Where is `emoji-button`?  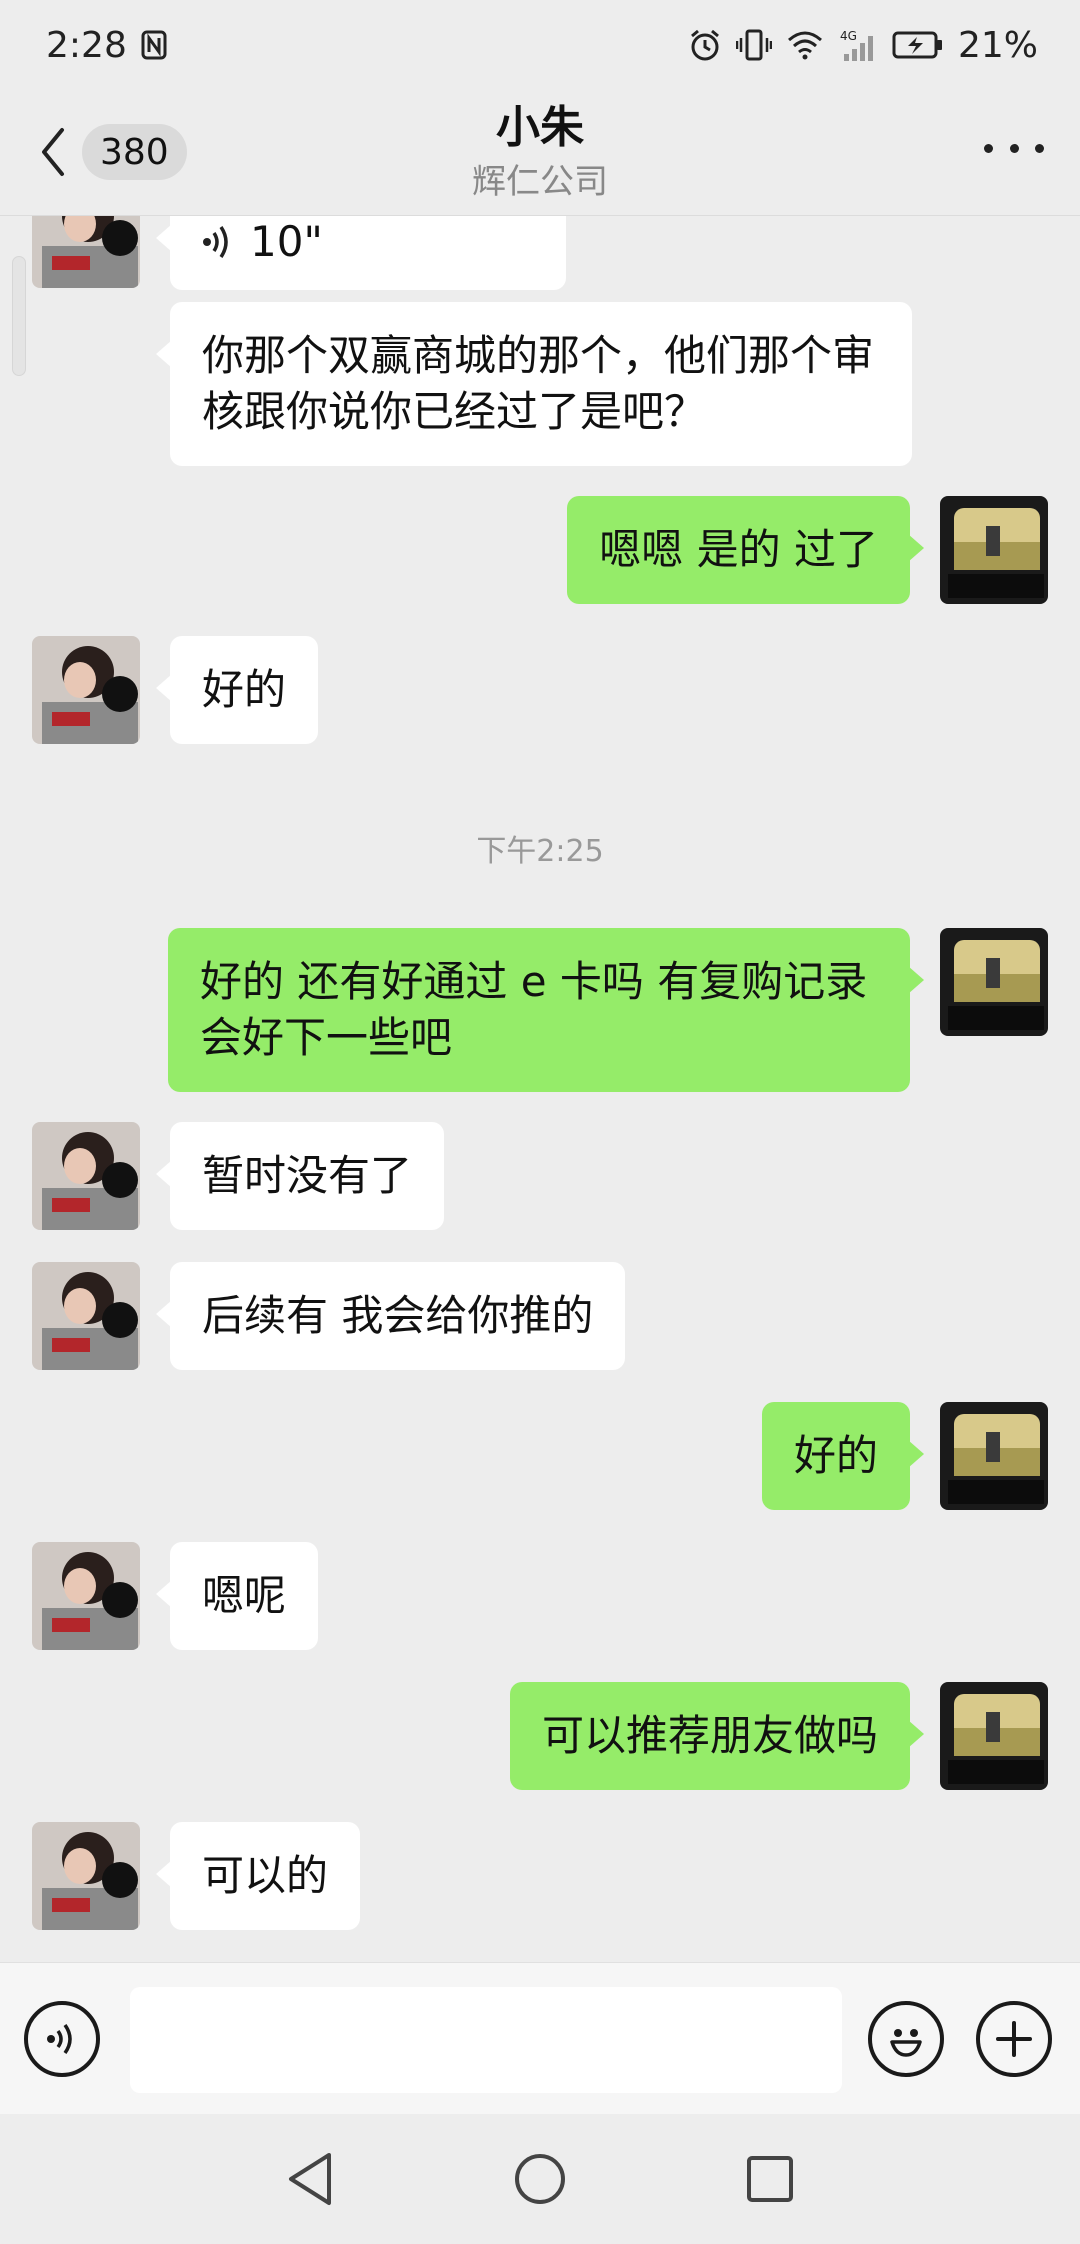
emoji-button is located at coordinates (906, 2039).